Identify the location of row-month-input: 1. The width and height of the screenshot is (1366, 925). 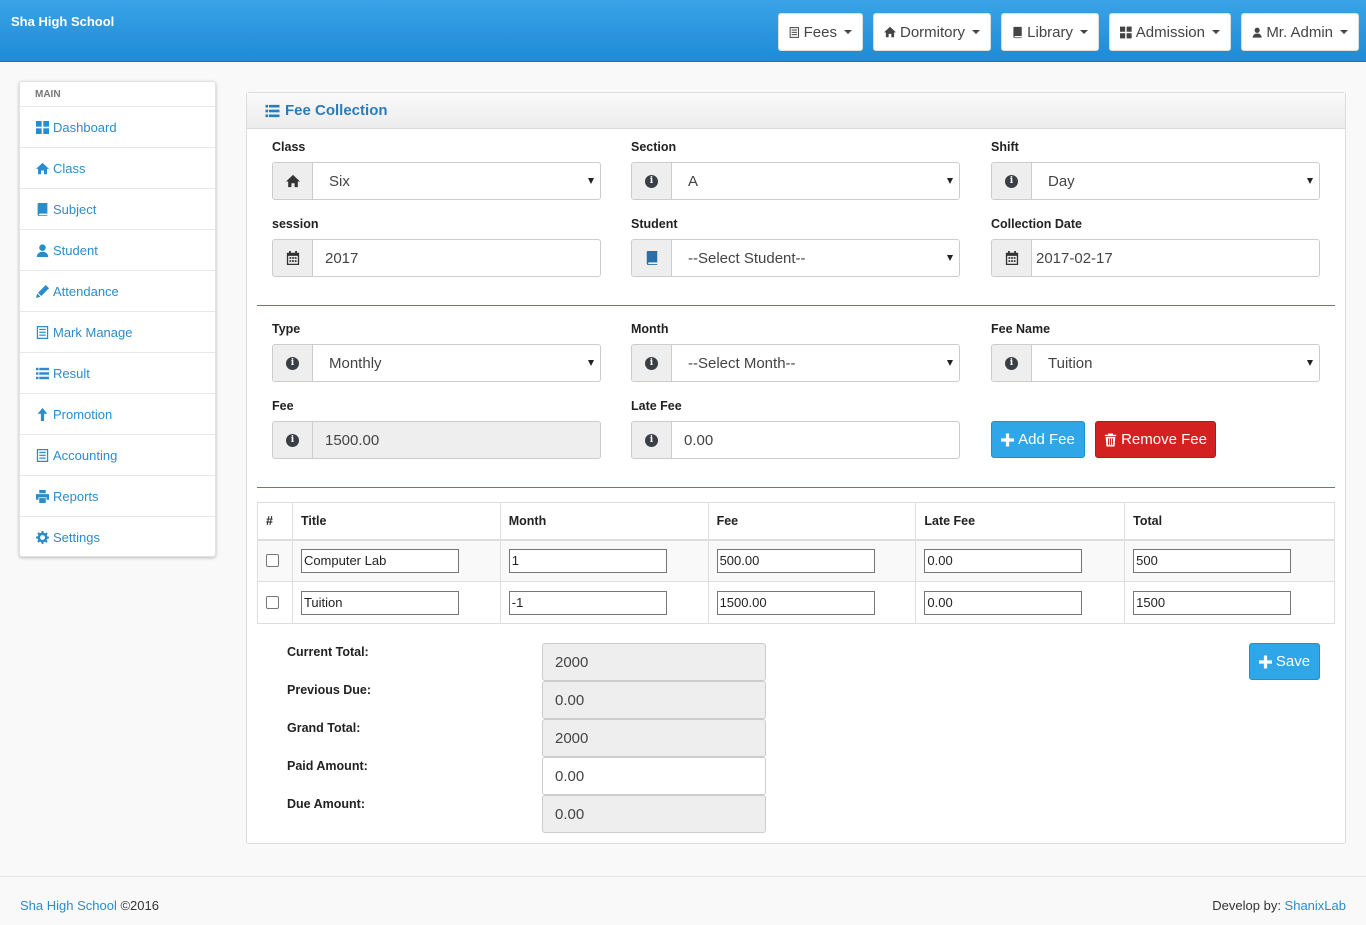
(587, 560).